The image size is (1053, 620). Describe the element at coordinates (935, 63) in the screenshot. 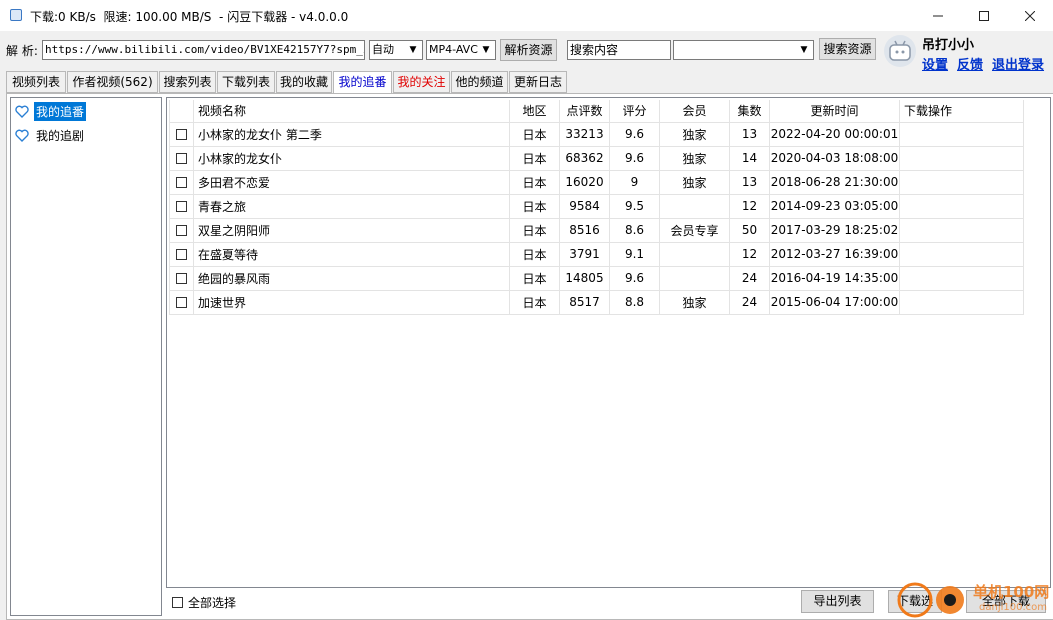

I see `settings-link: 设置` at that location.